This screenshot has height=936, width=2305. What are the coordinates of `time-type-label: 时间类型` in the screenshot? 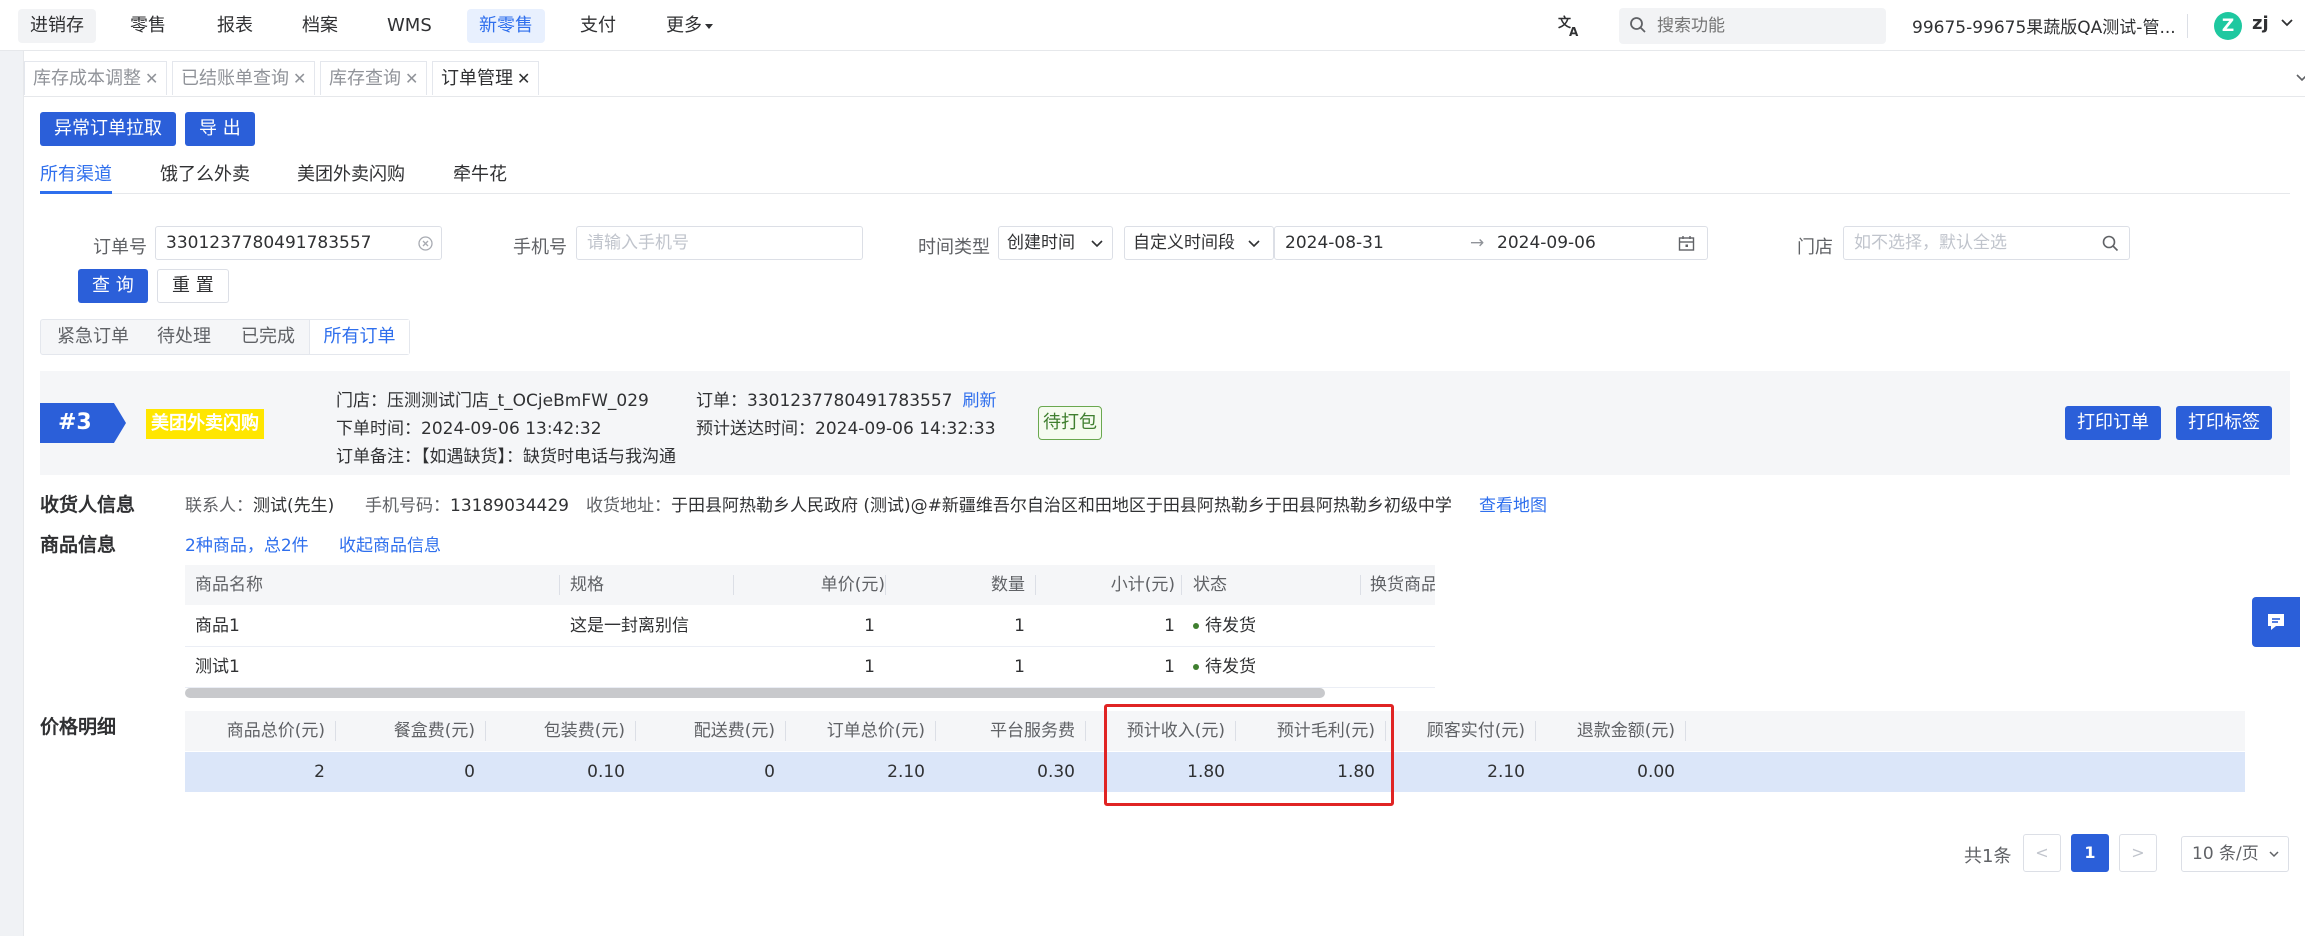 It's located at (954, 247).